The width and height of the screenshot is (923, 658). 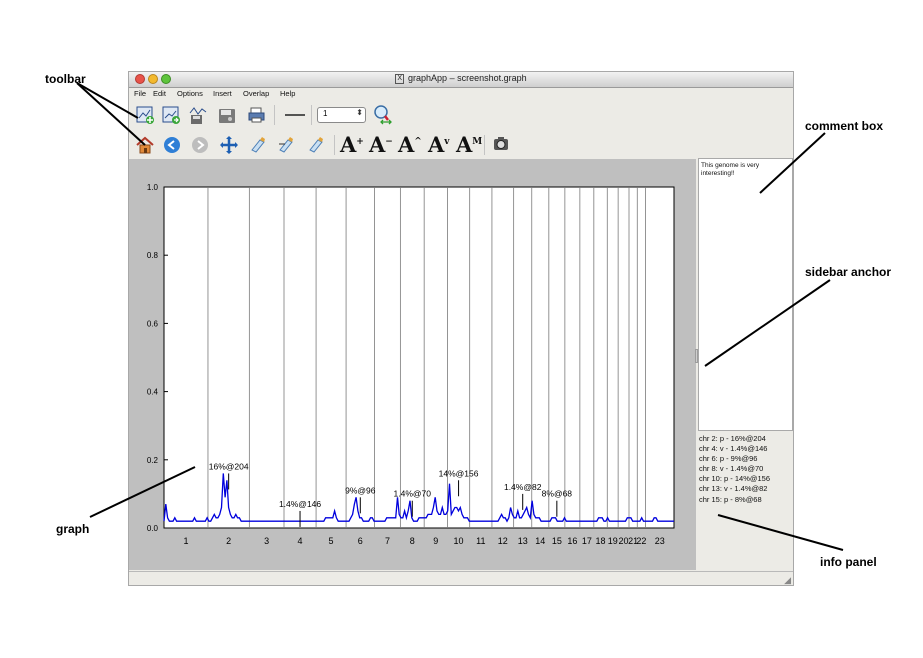 I want to click on info-line: chr 2: p - 16%@204, so click(x=732, y=438).